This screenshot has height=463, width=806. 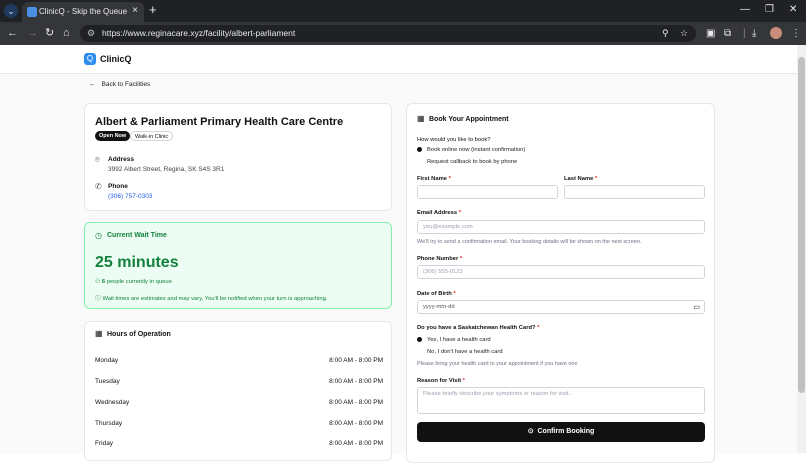 I want to click on hours-row: Friday 8:00 AM - 8:00 PM, so click(x=239, y=443).